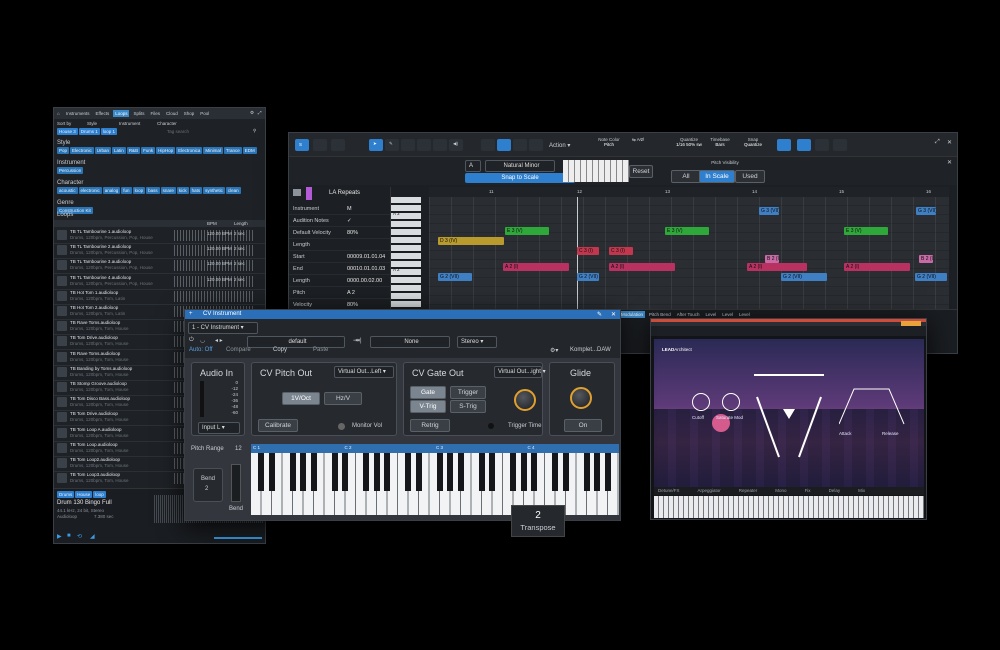  Describe the element at coordinates (340, 293) in the screenshot. I see `inspector-row: Pitch A 2` at that location.